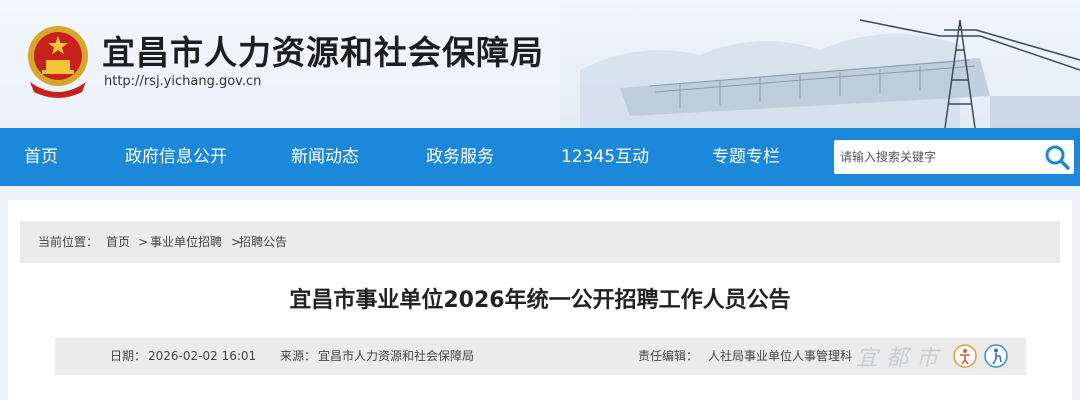  What do you see at coordinates (668, 356) in the screenshot?
I see `editor-label: 责任编辑：` at bounding box center [668, 356].